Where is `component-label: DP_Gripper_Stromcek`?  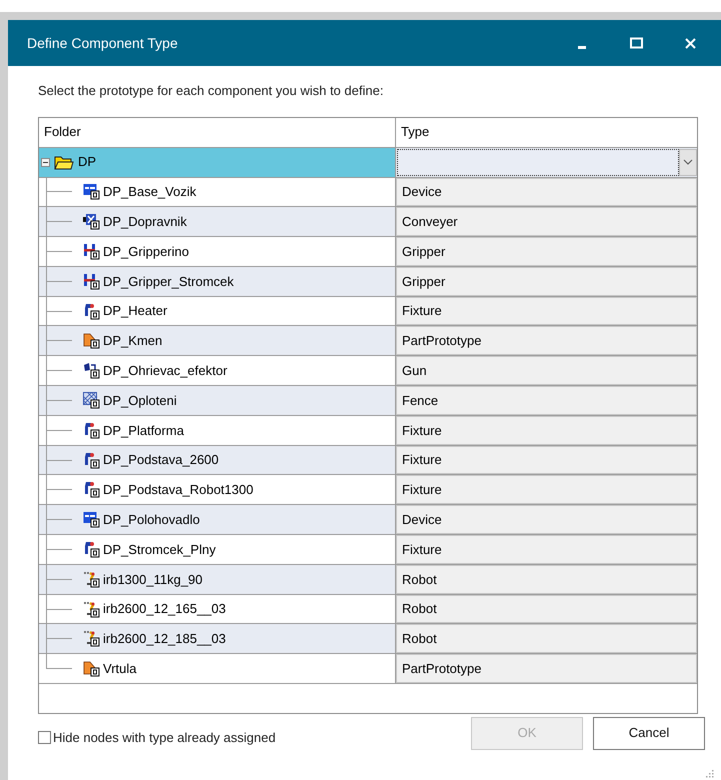
component-label: DP_Gripper_Stromcek is located at coordinates (168, 281).